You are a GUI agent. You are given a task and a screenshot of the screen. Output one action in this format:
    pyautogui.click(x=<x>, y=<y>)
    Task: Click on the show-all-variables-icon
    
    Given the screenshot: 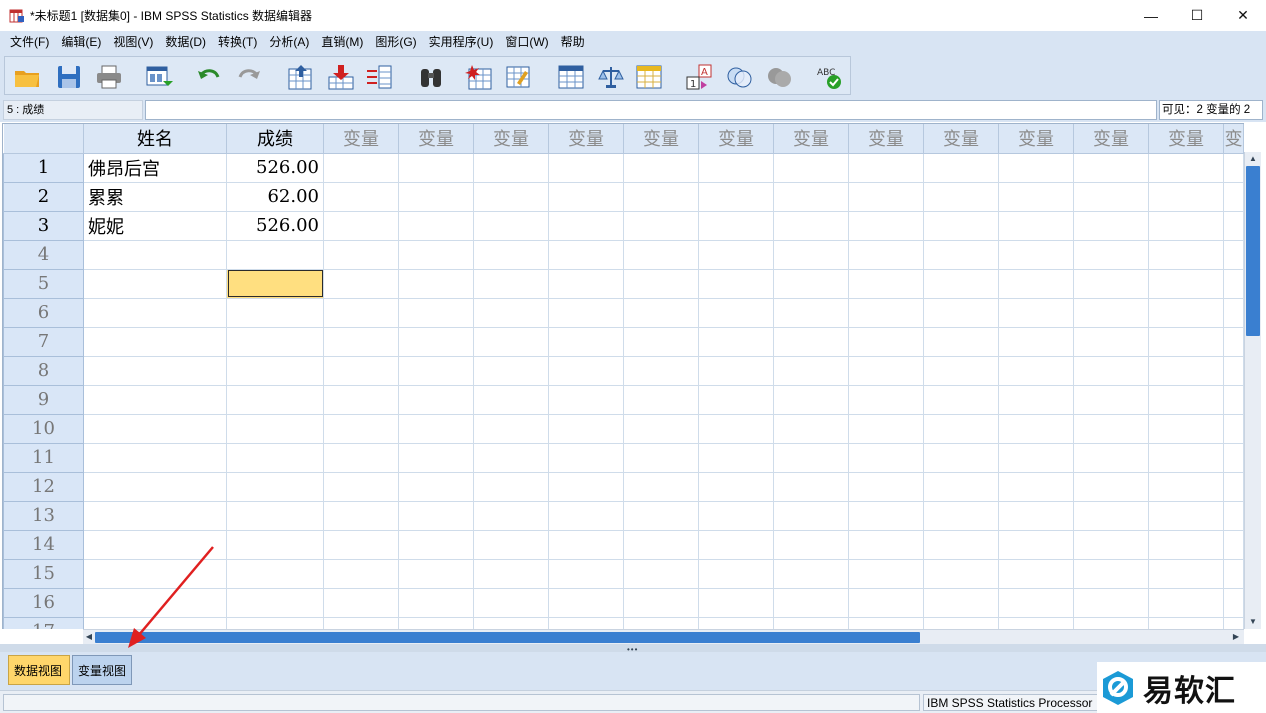 What is the action you would take?
    pyautogui.click(x=779, y=77)
    